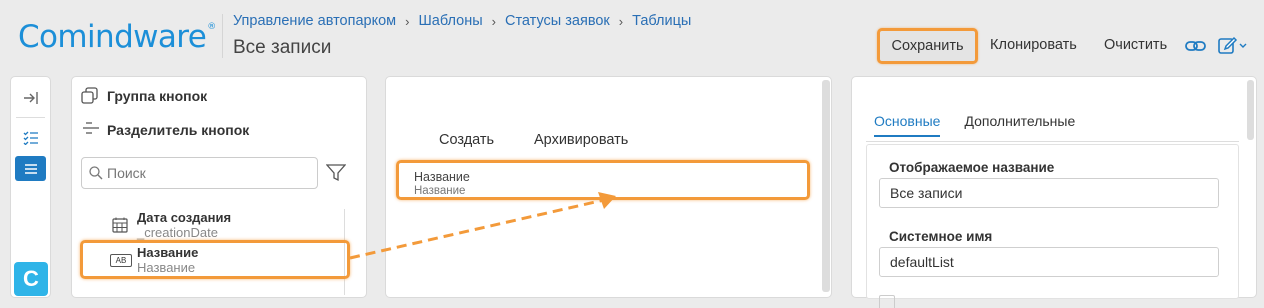 This screenshot has height=308, width=1264. What do you see at coordinates (1052, 141) in the screenshot?
I see `tabs-divider` at bounding box center [1052, 141].